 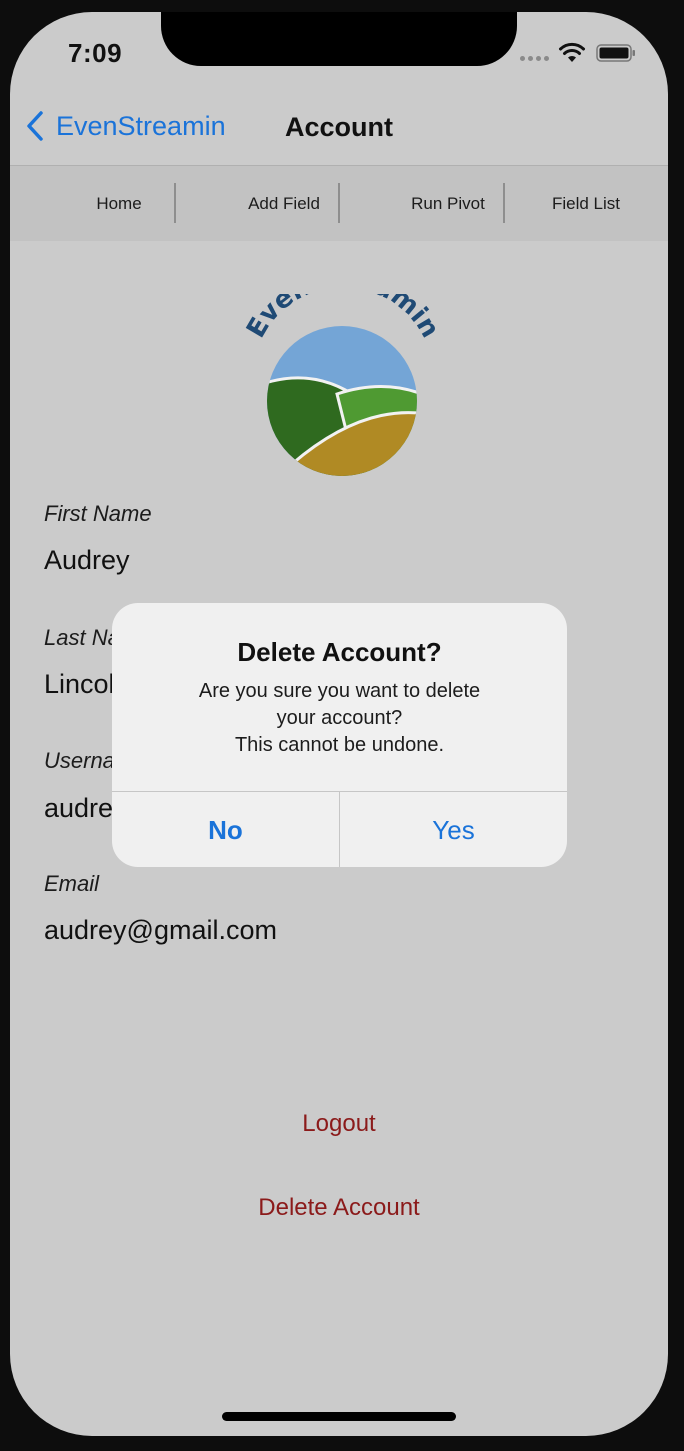 I want to click on wifi-icon, so click(x=572, y=52).